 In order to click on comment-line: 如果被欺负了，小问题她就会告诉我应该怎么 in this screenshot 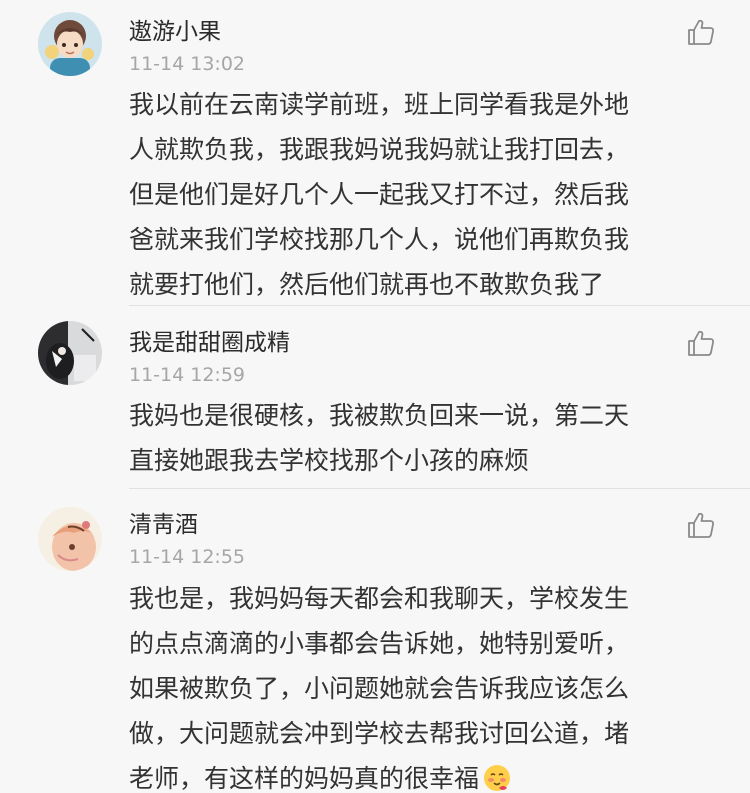, I will do `click(379, 688)`.